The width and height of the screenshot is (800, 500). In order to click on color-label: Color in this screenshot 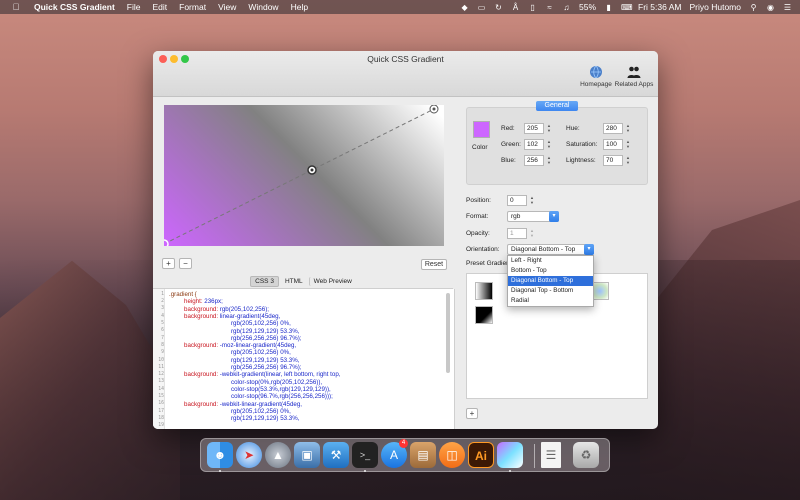, I will do `click(480, 147)`.